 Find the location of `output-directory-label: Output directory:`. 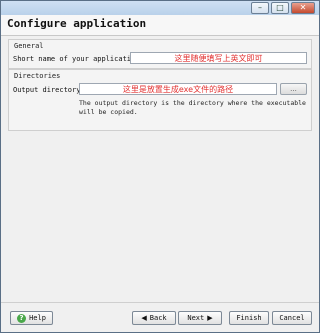

output-directory-label: Output directory: is located at coordinates (49, 90).